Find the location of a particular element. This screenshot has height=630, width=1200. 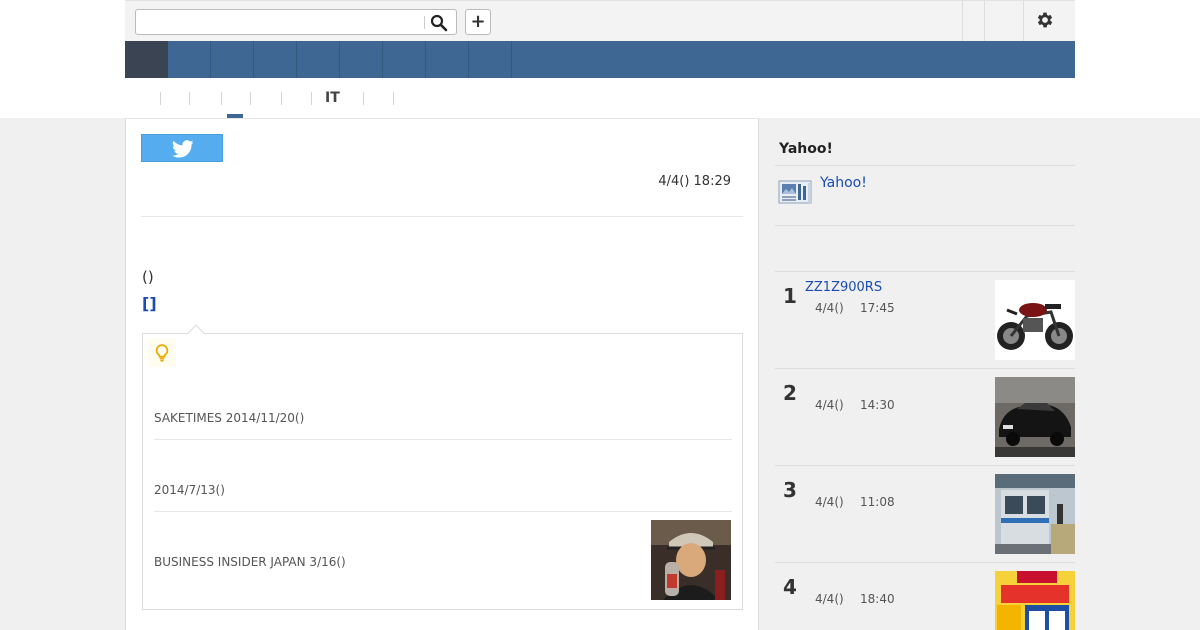

plus-icon: + is located at coordinates (478, 21).